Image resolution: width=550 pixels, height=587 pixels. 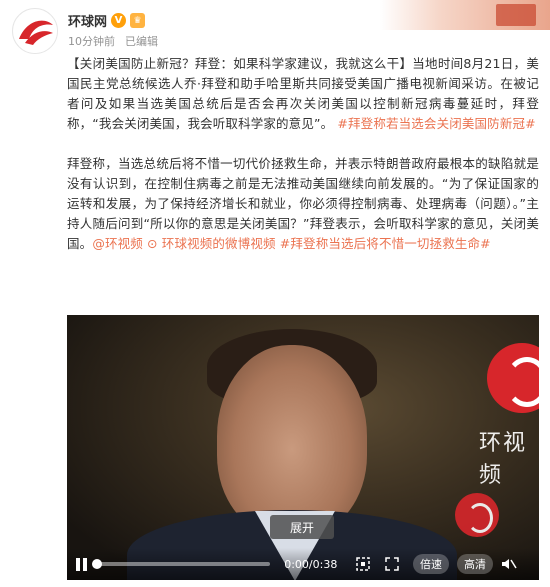 What do you see at coordinates (436, 123) in the screenshot?
I see `topic-link: #拜登称若当选会关闭美国防新冠#` at bounding box center [436, 123].